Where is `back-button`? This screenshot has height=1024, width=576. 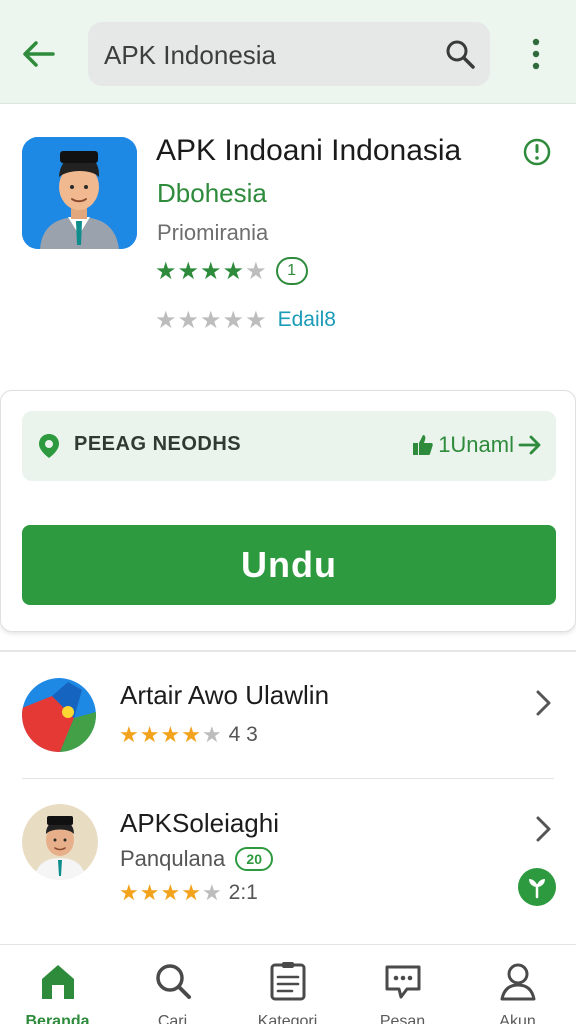
back-button is located at coordinates (38, 54).